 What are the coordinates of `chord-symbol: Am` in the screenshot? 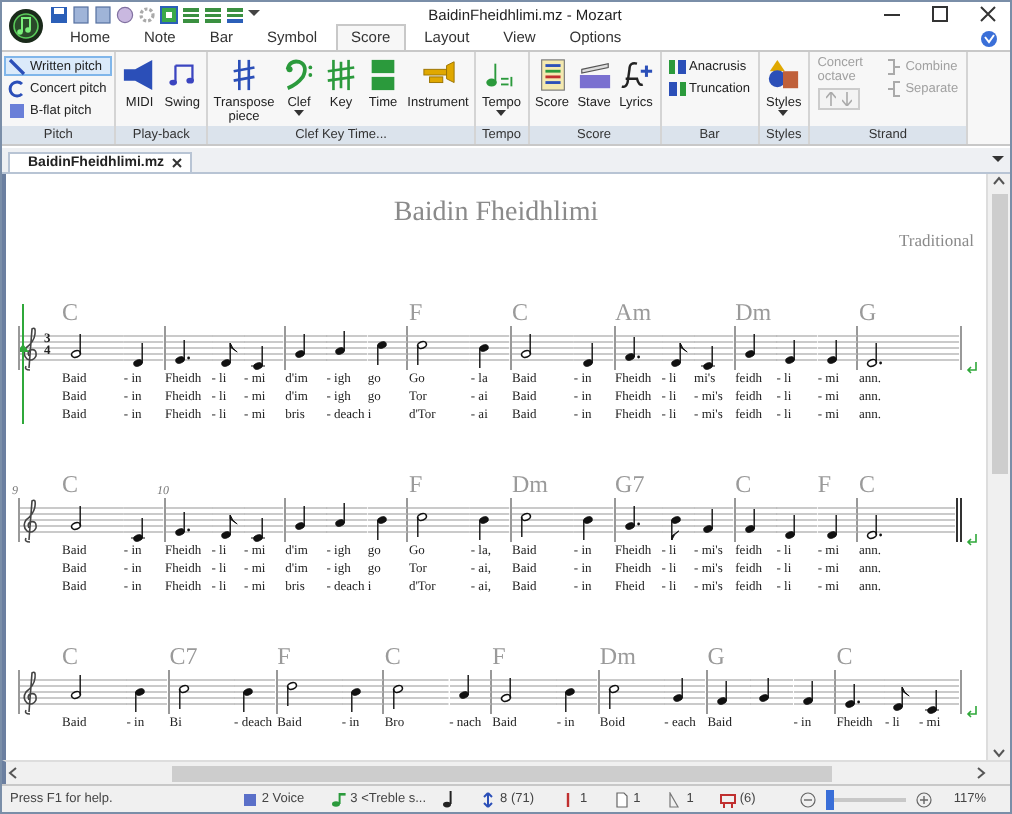 It's located at (633, 313).